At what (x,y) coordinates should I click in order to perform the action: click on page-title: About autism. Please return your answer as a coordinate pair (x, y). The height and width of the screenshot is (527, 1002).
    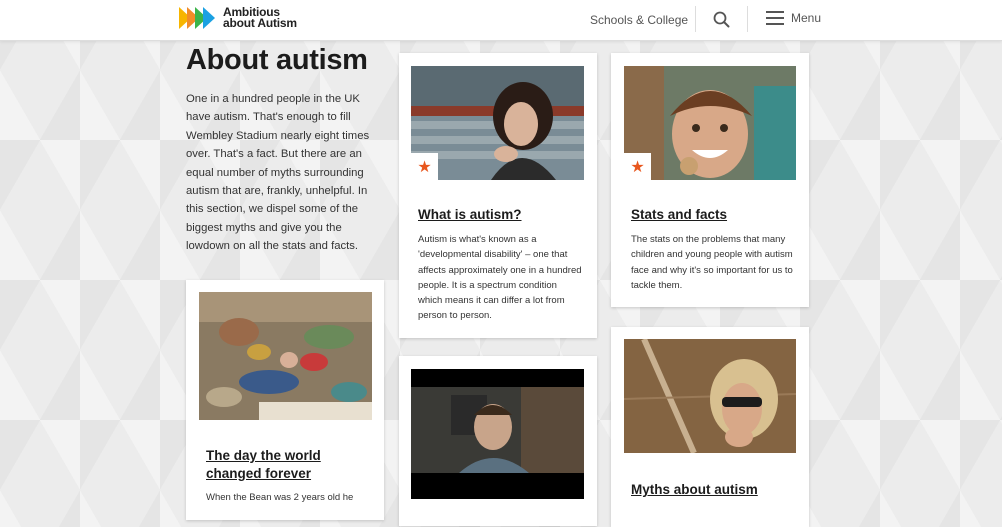
    Looking at the image, I should click on (277, 60).